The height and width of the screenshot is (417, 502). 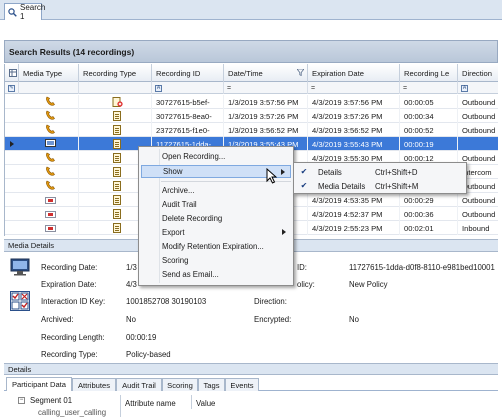 What do you see at coordinates (188, 88) in the screenshot?
I see `filter-recording-id: A` at bounding box center [188, 88].